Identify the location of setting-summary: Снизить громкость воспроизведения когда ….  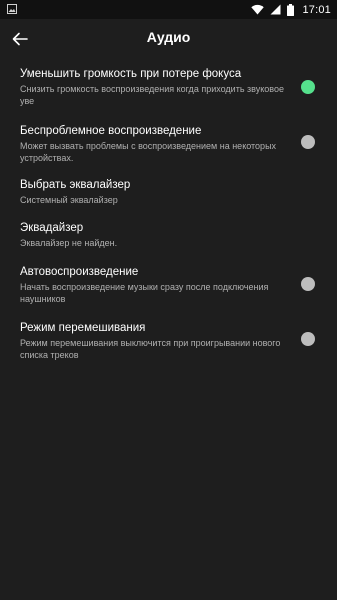
(152, 95).